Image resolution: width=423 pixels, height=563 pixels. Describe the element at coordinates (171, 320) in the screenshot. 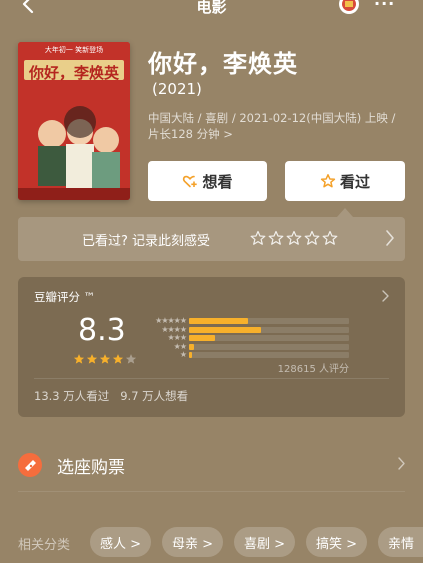

I see `distribution-stars: ★★★★★` at that location.